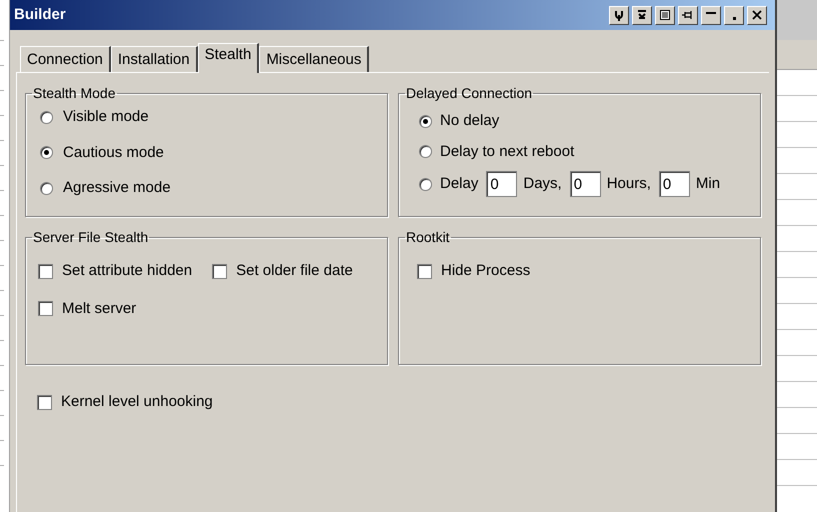 This screenshot has height=512, width=817. I want to click on tab: Stealth, so click(229, 58).